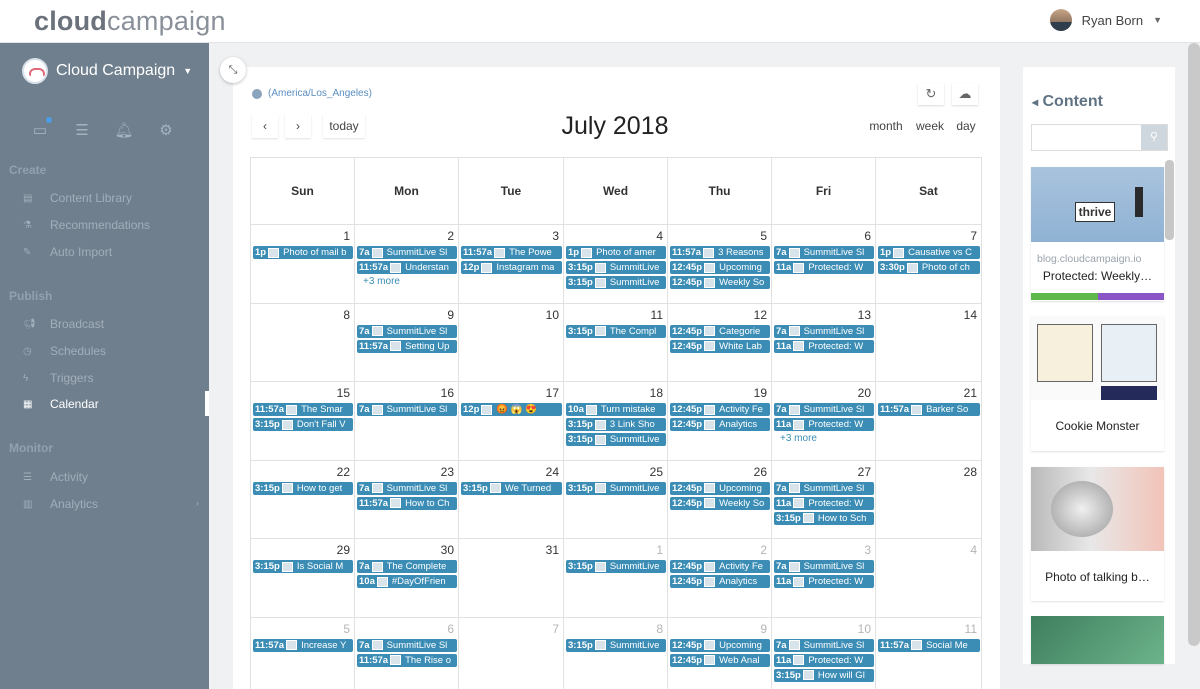  Describe the element at coordinates (1097, 383) in the screenshot. I see `content-card: Cookie Monster` at that location.